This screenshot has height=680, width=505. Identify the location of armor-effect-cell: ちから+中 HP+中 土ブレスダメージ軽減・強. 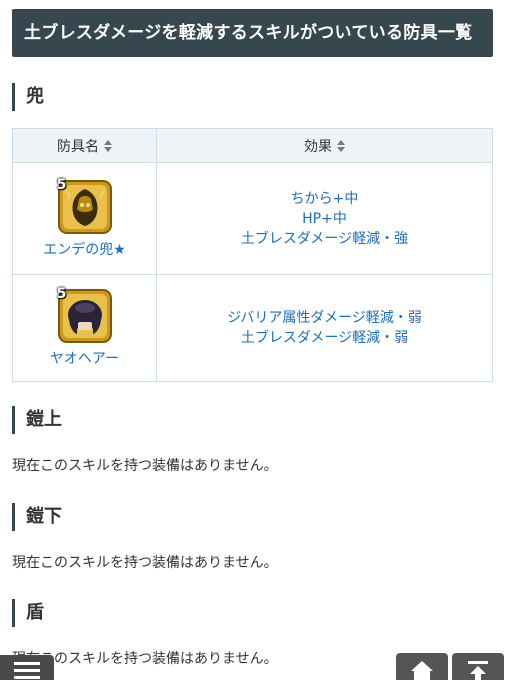
(324, 218).